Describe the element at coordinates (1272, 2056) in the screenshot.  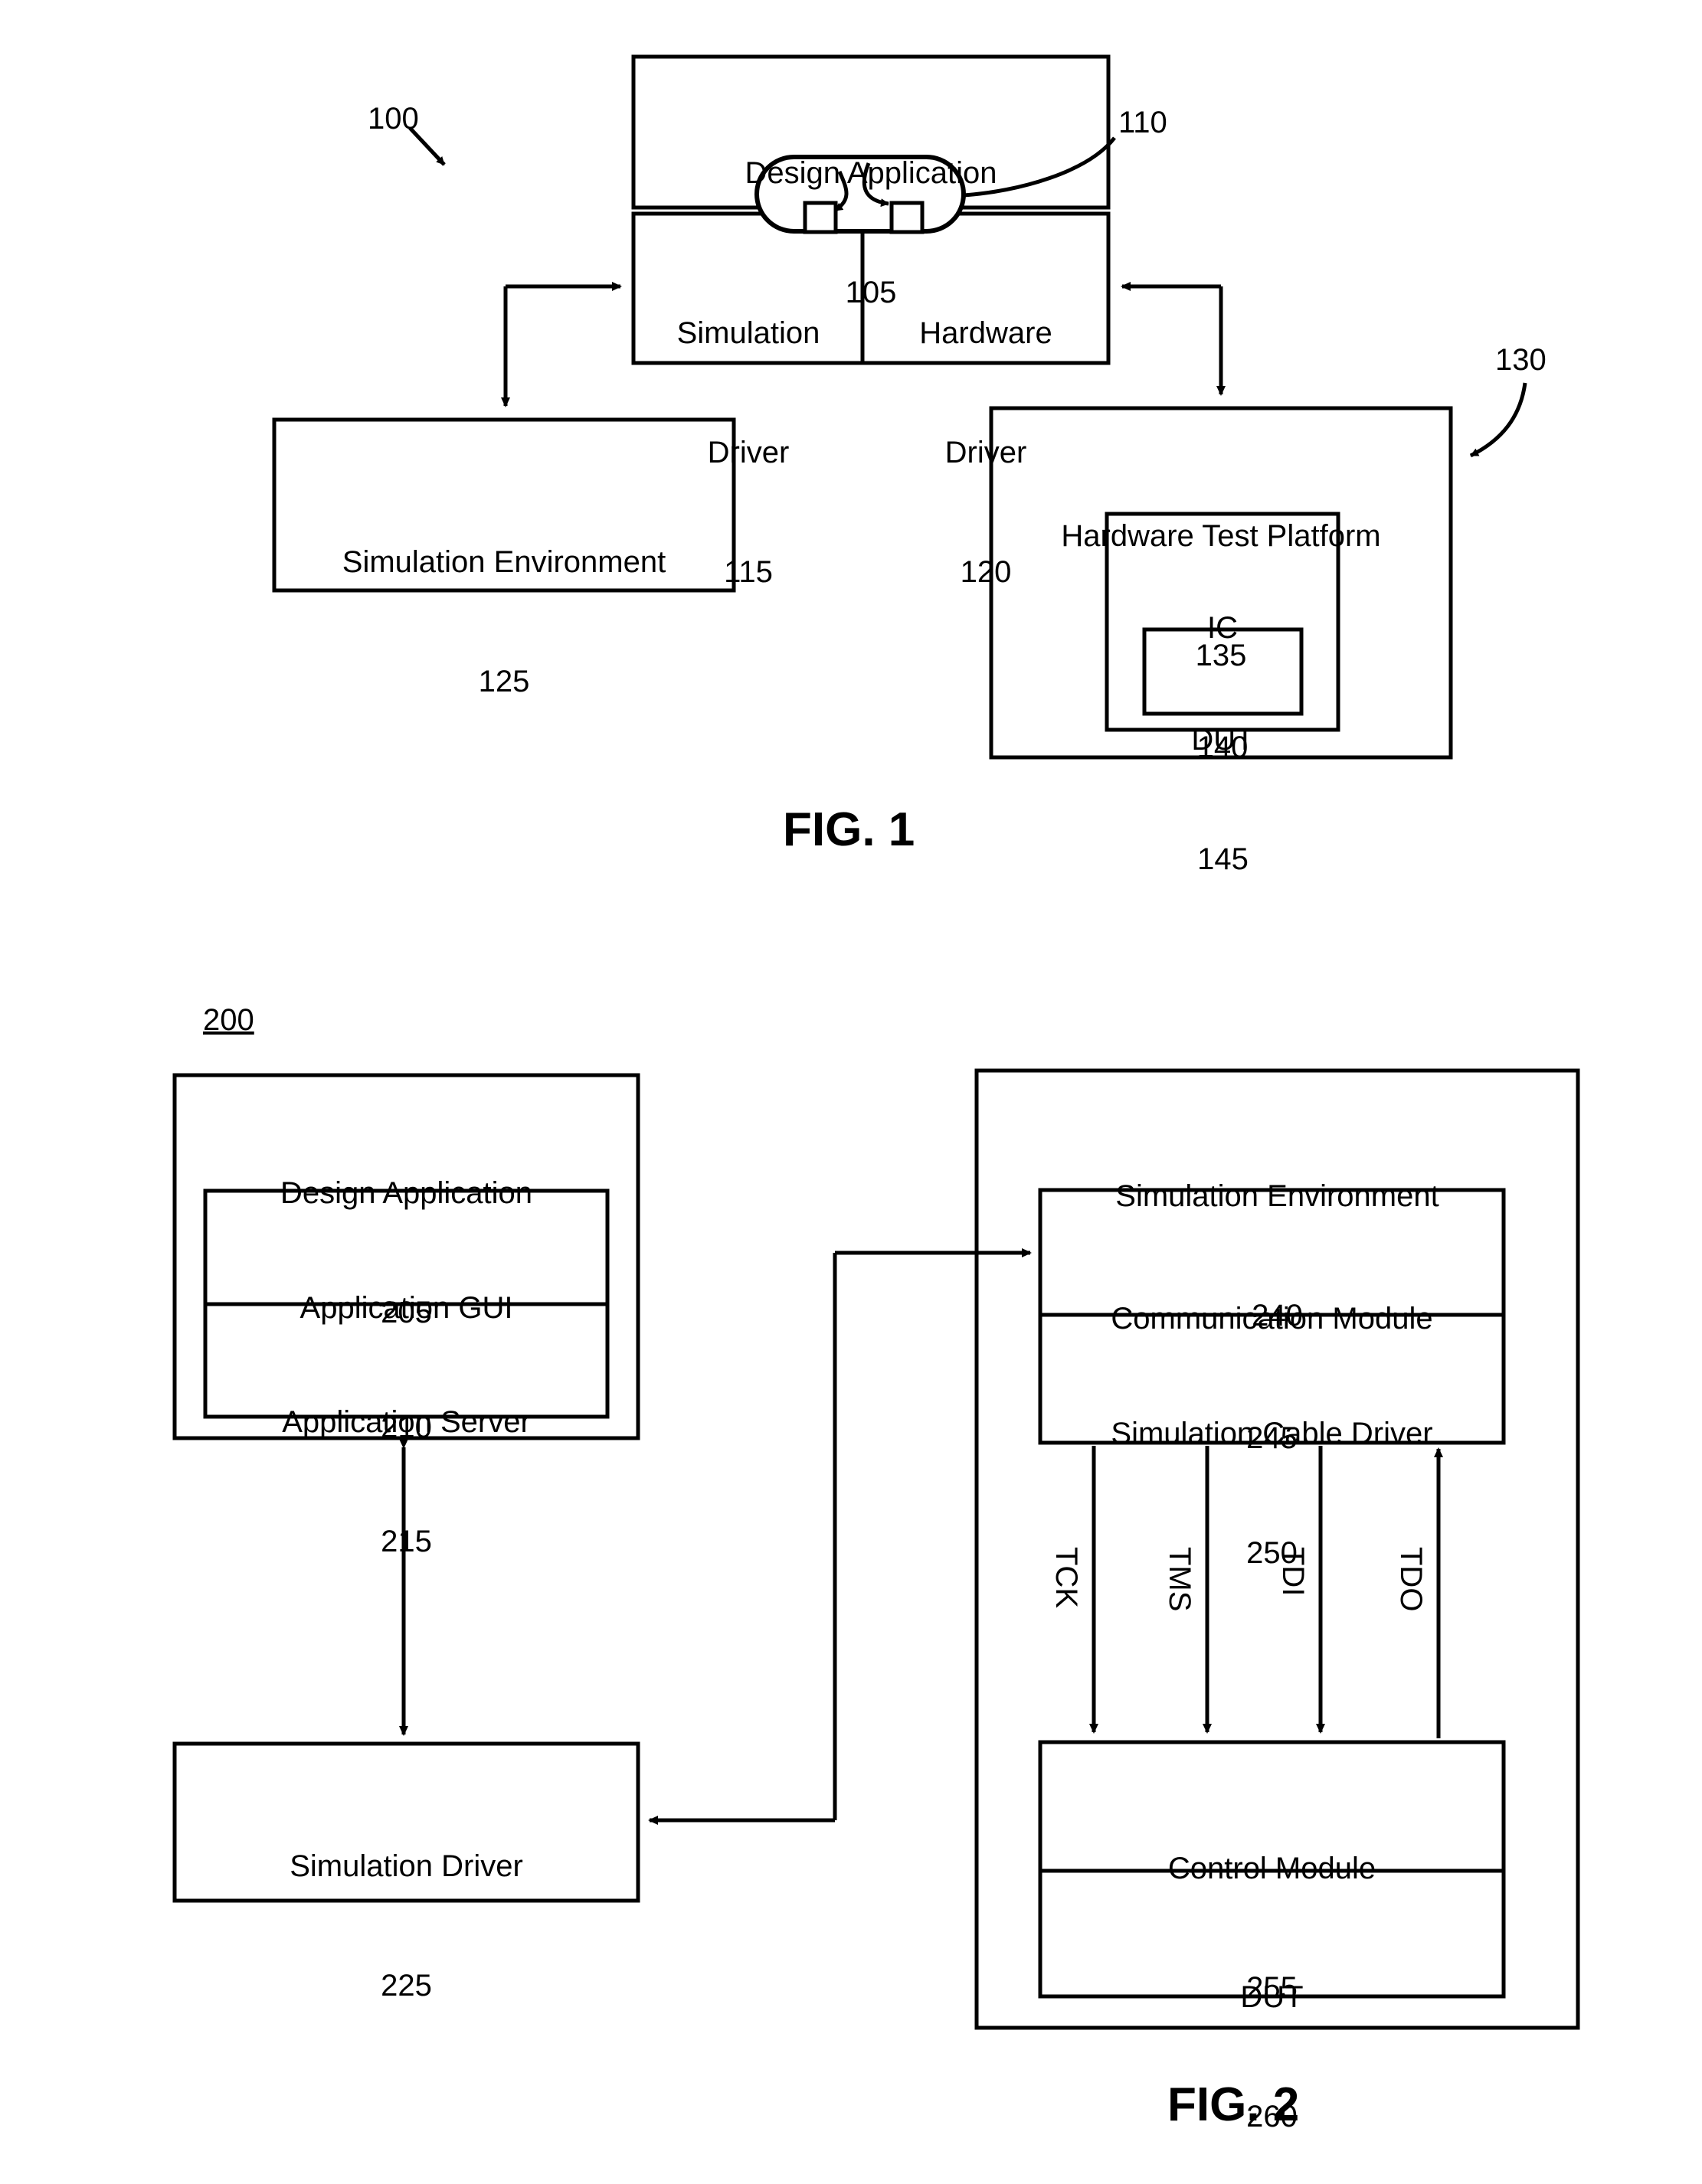
I see `fig2-dut-label: DUT 260` at that location.